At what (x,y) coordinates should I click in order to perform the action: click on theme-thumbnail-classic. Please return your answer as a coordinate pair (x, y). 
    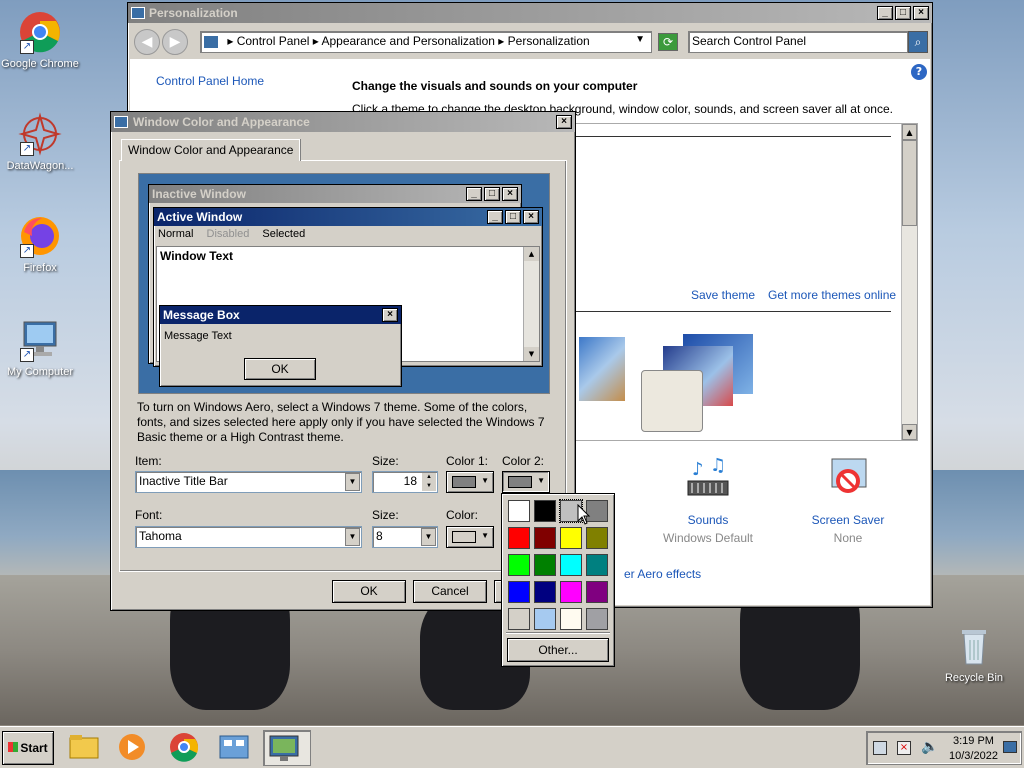
    Looking at the image, I should click on (699, 384).